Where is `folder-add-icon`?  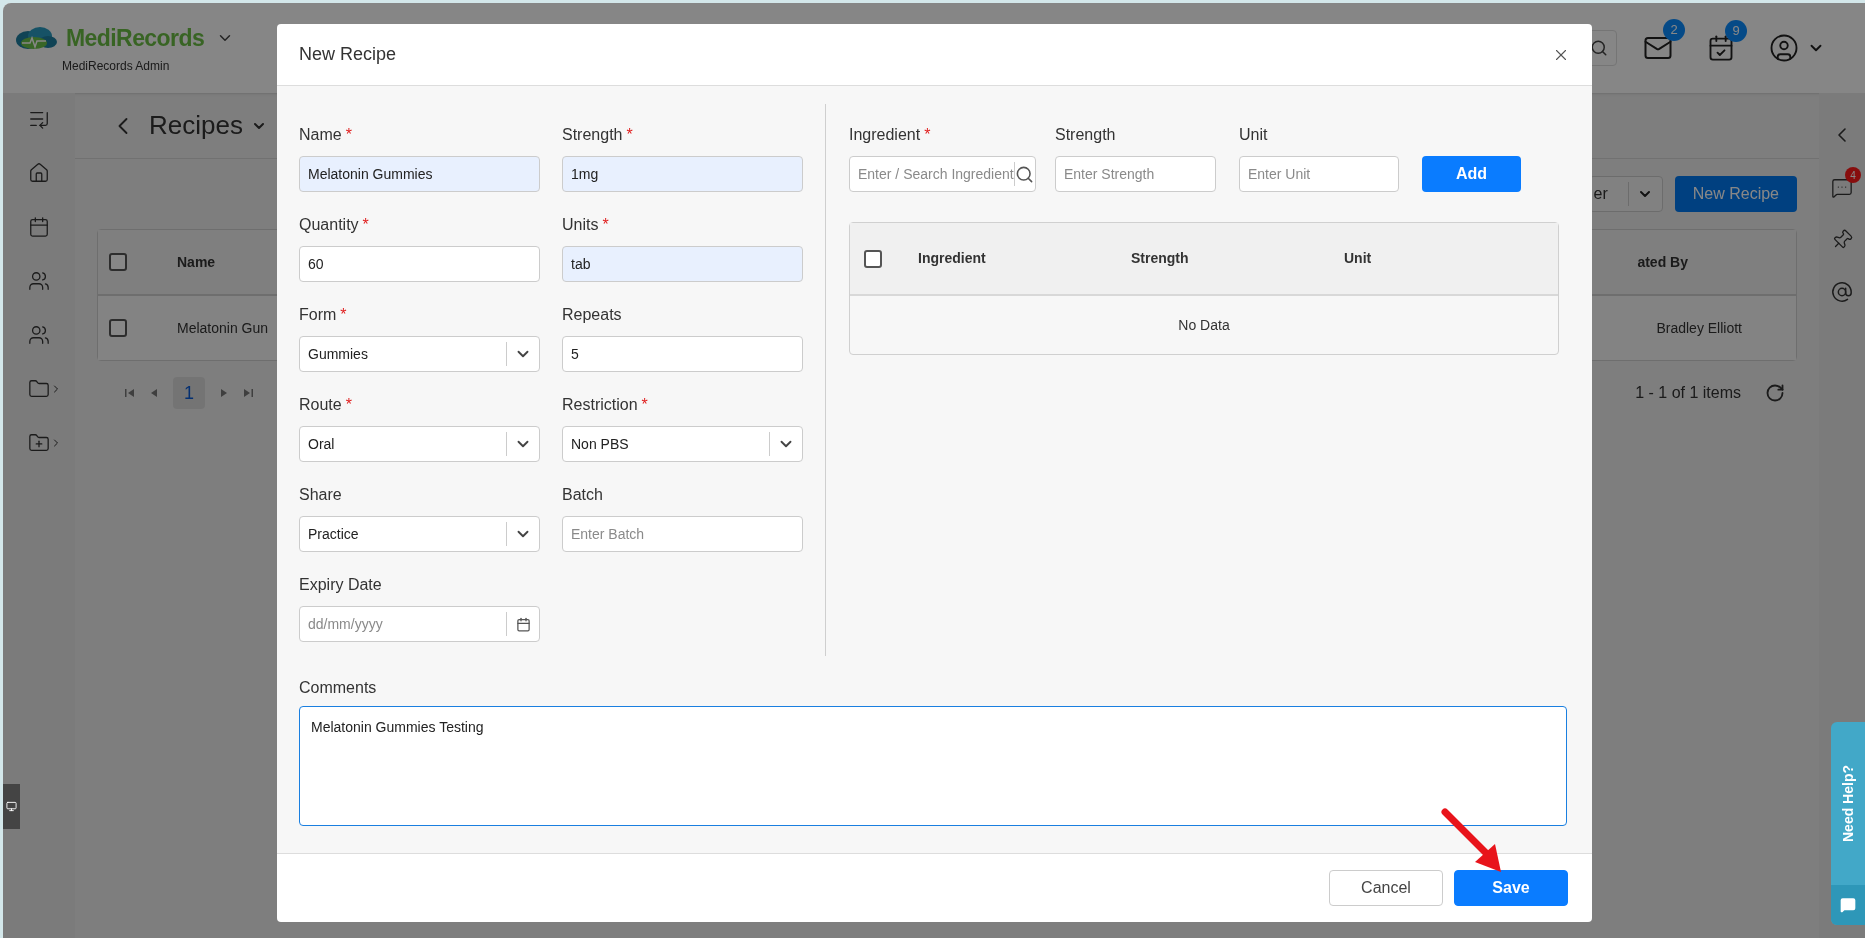
folder-add-icon is located at coordinates (39, 443).